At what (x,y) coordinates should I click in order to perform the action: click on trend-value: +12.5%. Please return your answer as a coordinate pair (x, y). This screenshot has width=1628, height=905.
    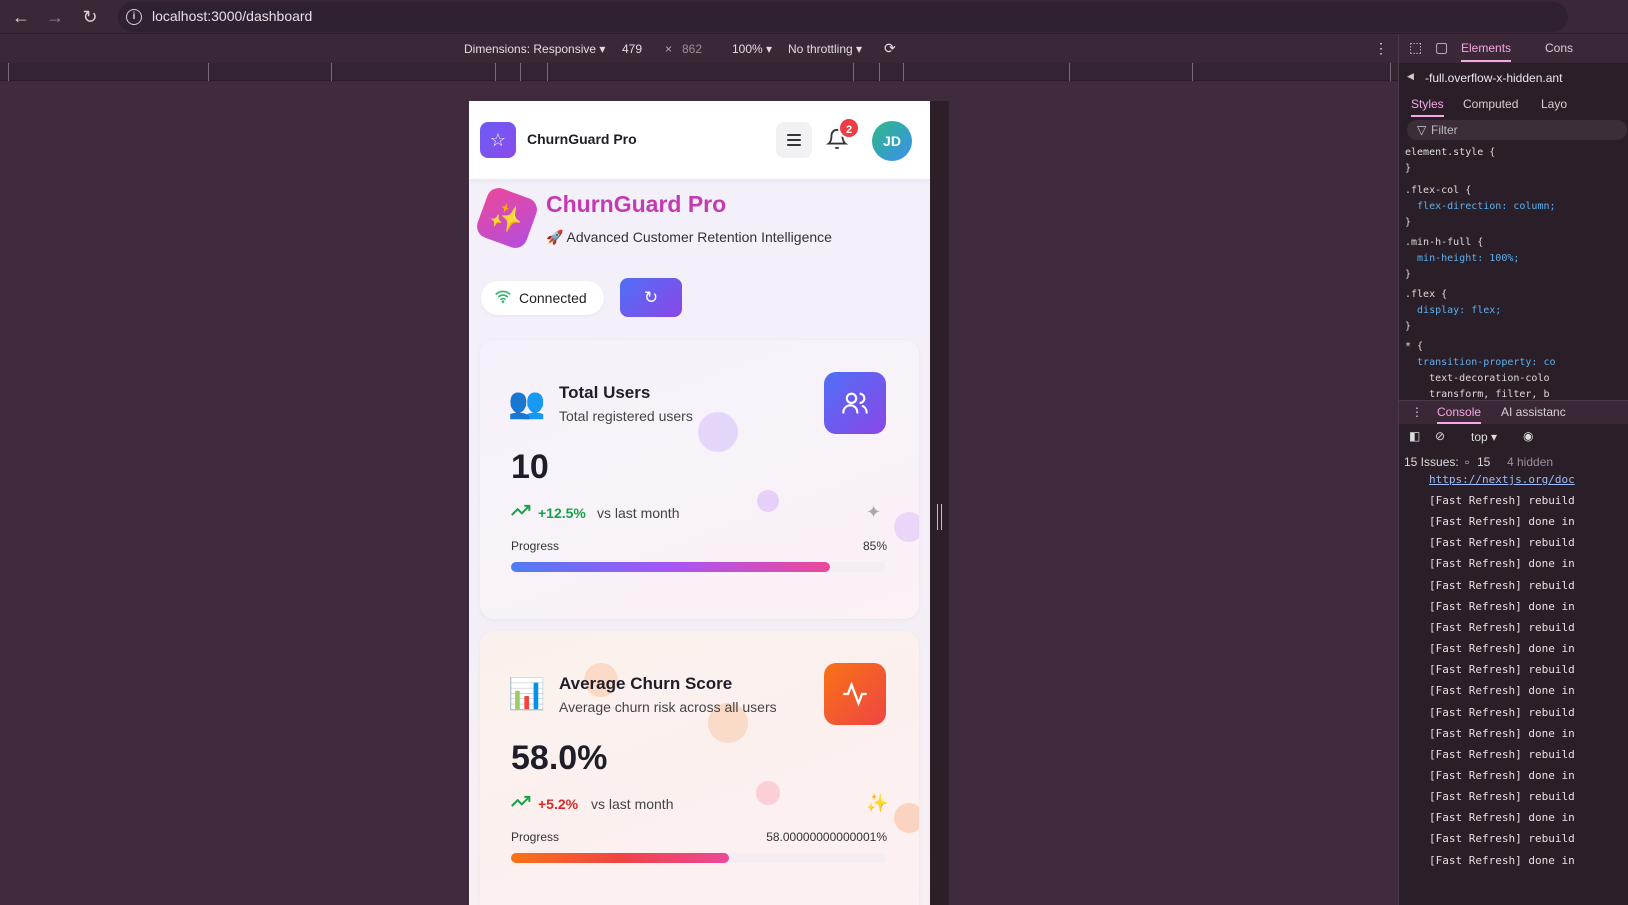
    Looking at the image, I should click on (562, 513).